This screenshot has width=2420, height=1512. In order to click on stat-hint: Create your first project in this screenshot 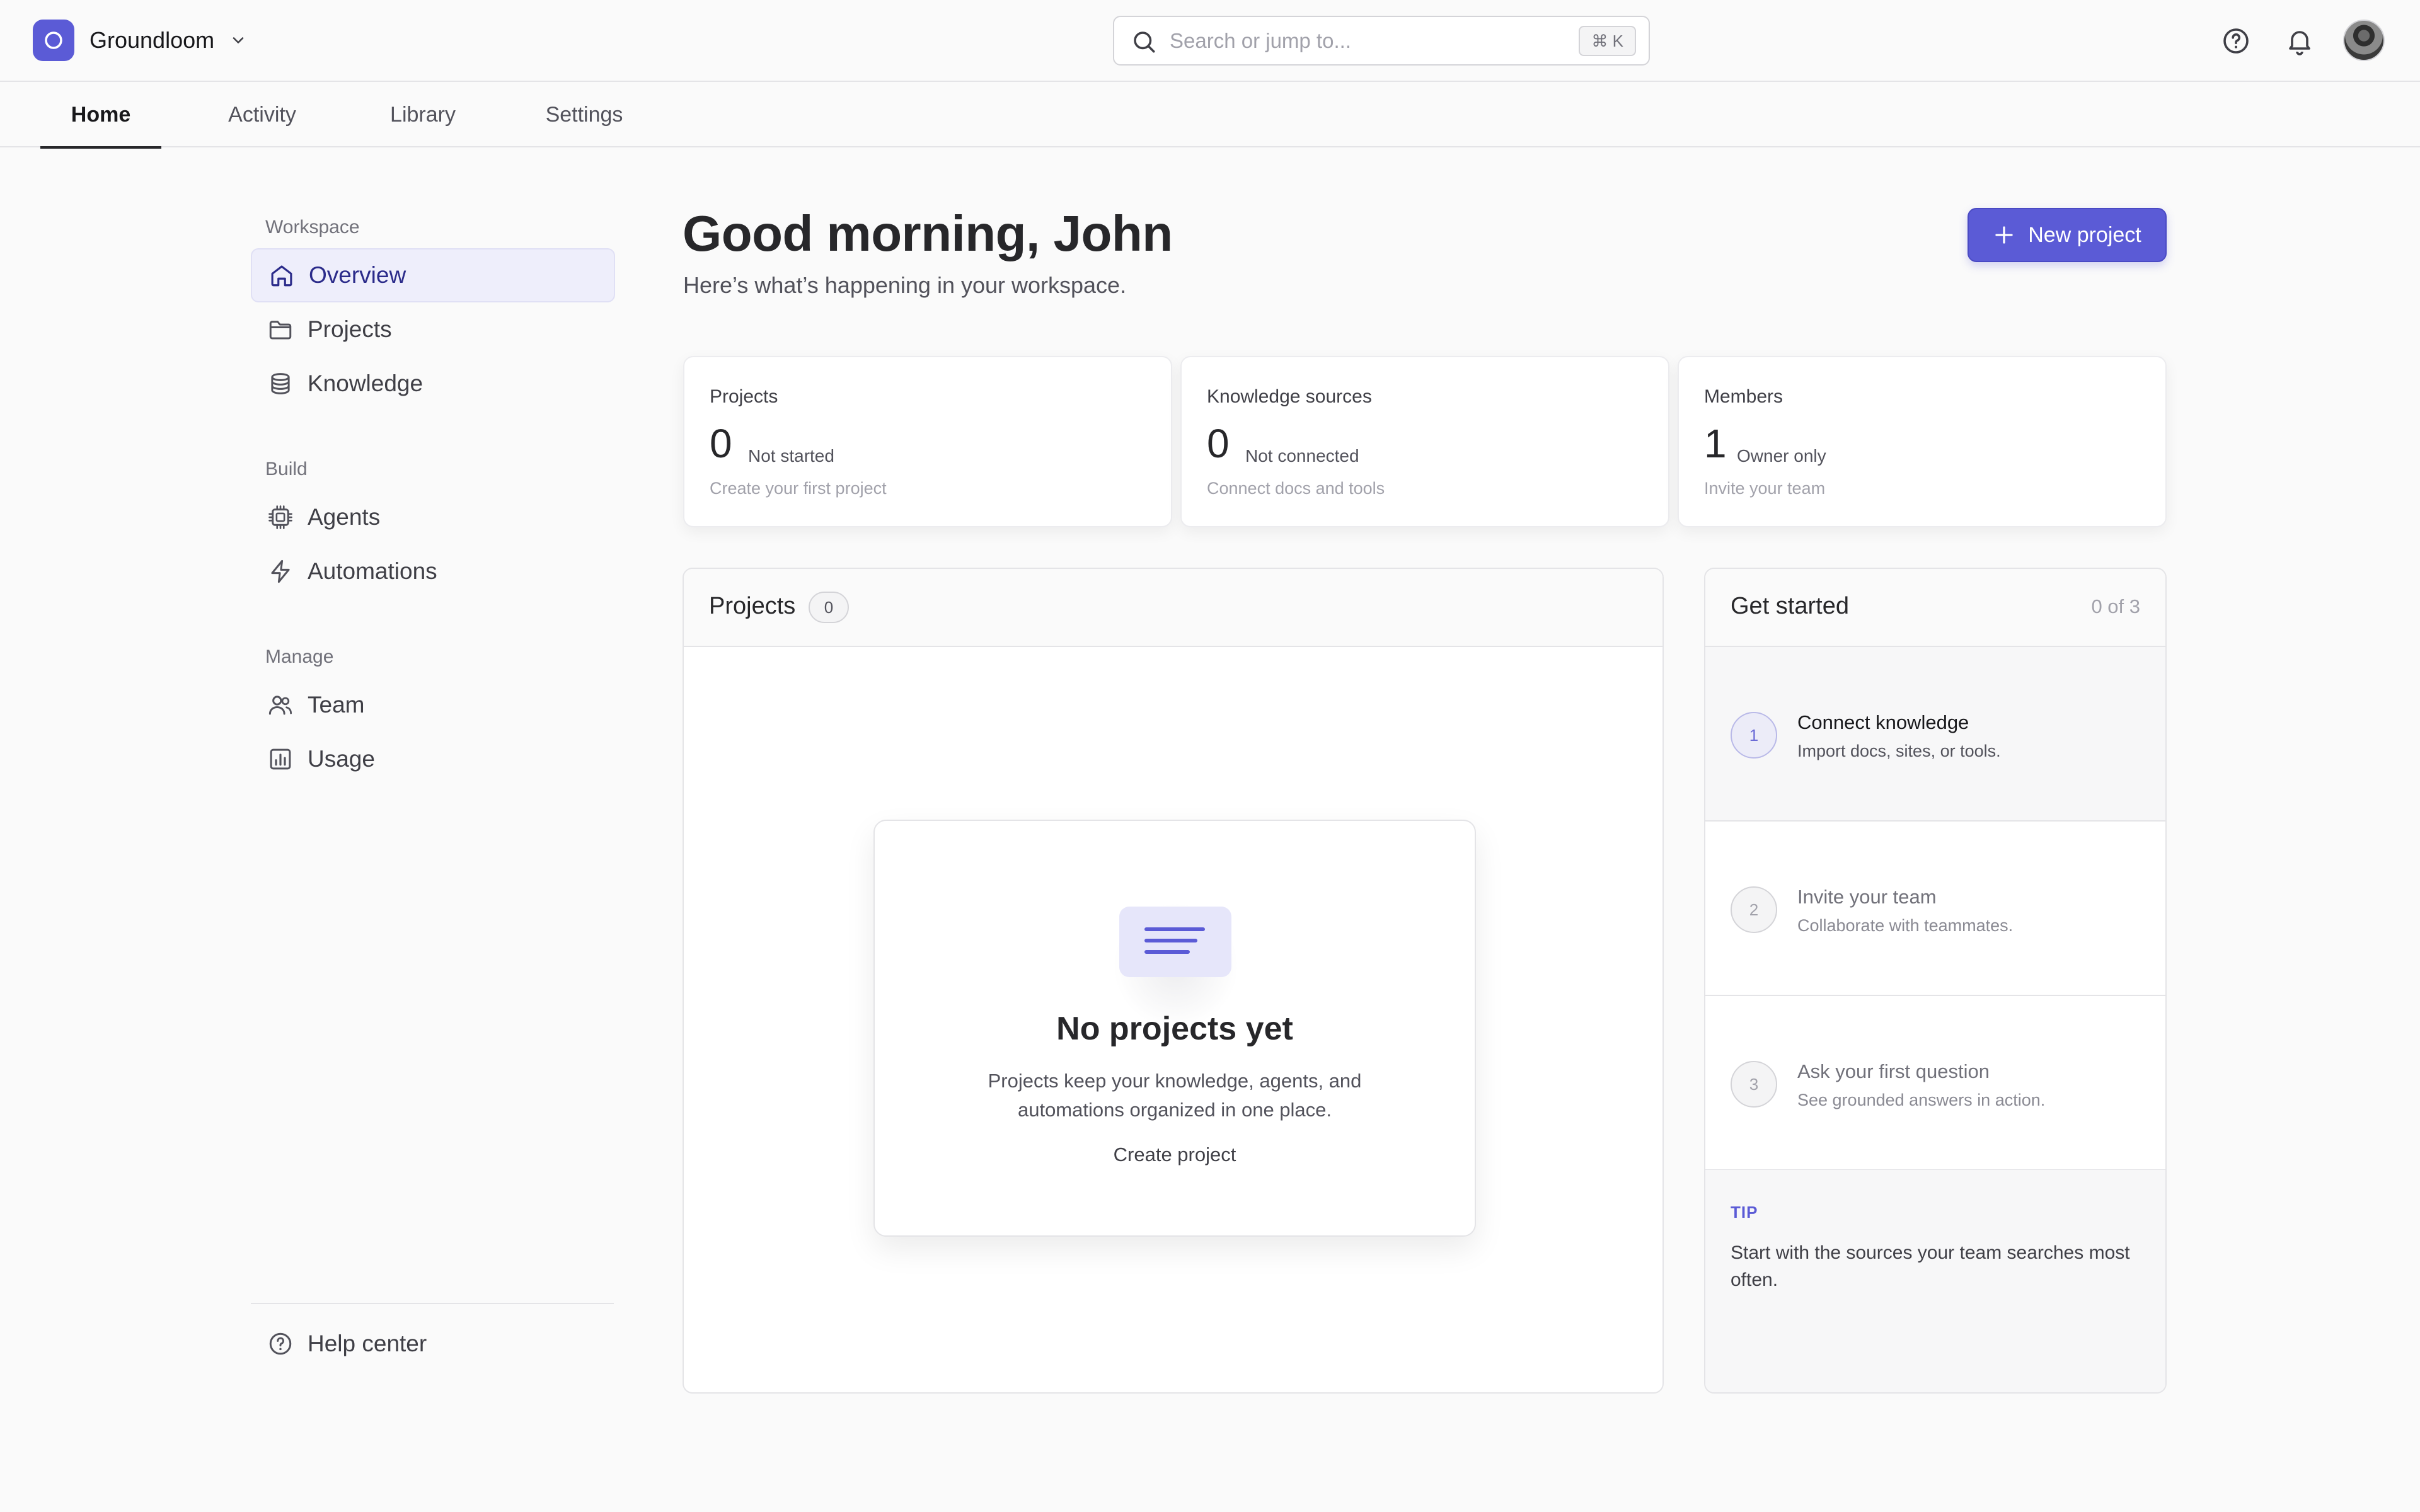, I will do `click(799, 488)`.